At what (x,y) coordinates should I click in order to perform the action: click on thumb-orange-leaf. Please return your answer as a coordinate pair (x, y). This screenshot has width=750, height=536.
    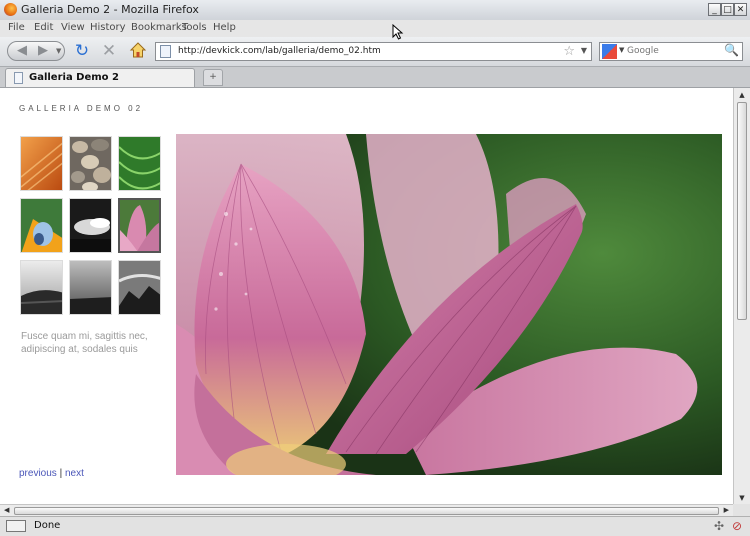
    Looking at the image, I should click on (41, 163).